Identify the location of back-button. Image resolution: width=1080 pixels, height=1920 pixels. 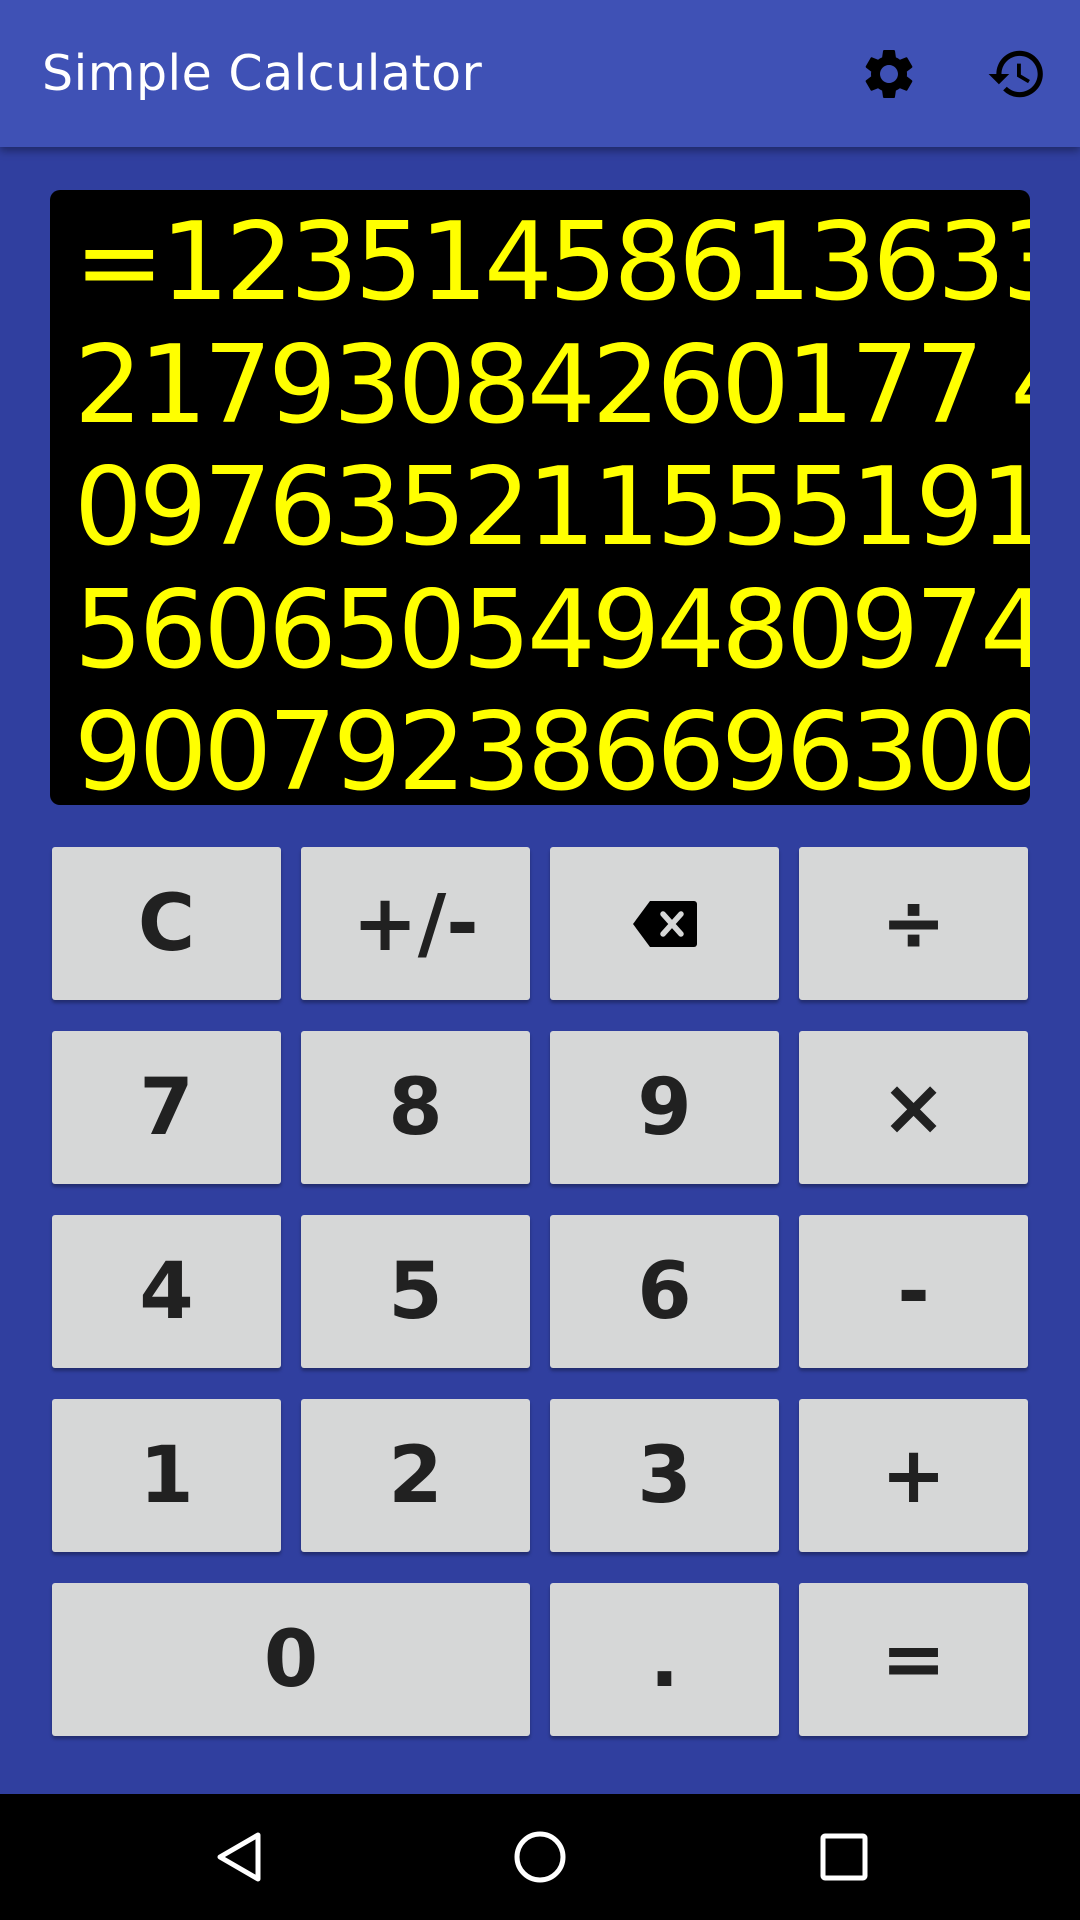
(240, 1857).